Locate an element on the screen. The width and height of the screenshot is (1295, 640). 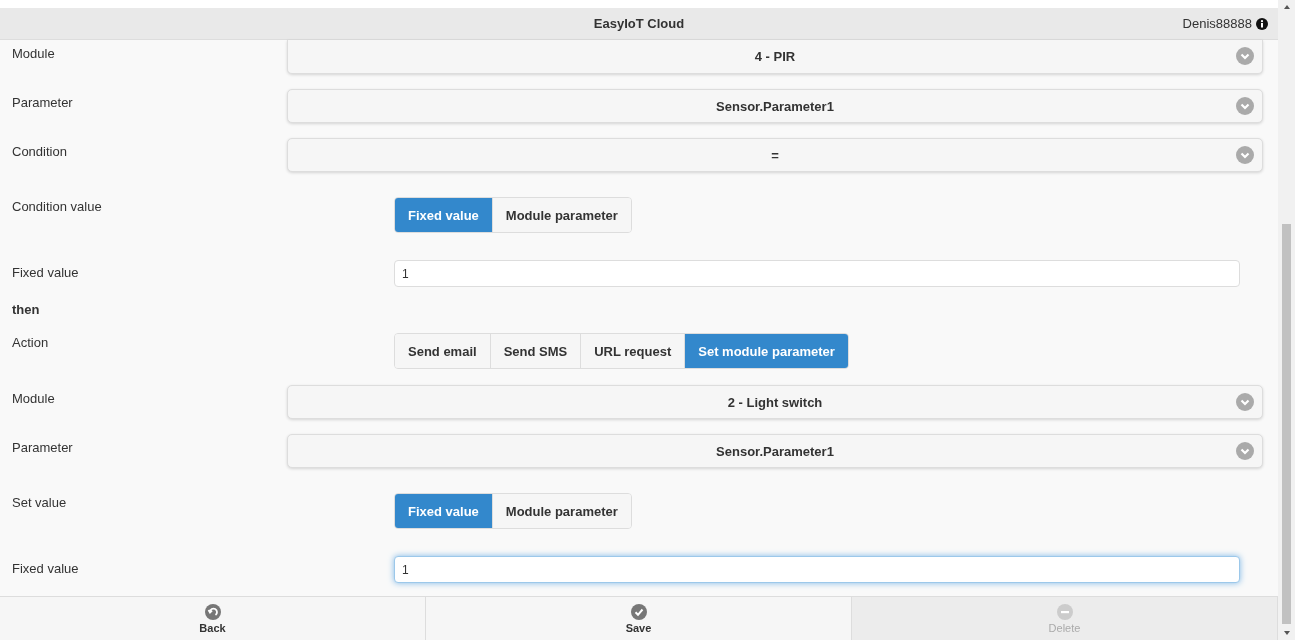
field-label: Condition value is located at coordinates (57, 207).